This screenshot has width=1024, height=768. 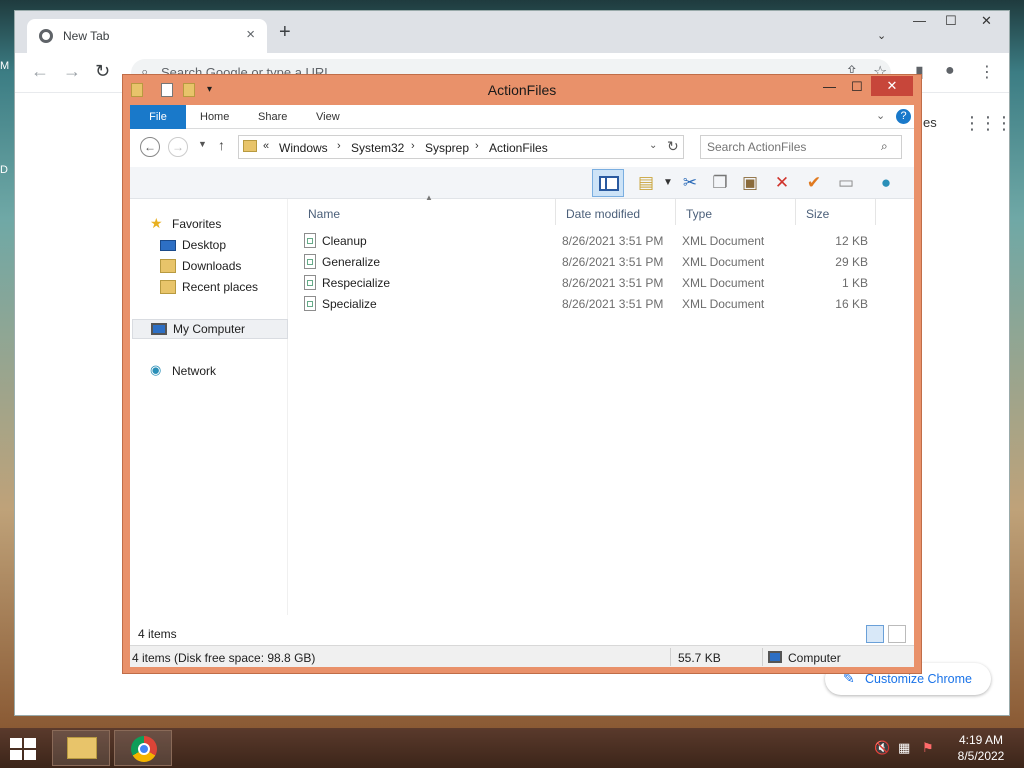 What do you see at coordinates (518, 148) in the screenshot?
I see `breadcrumb-actionfiles: ActionFiles` at bounding box center [518, 148].